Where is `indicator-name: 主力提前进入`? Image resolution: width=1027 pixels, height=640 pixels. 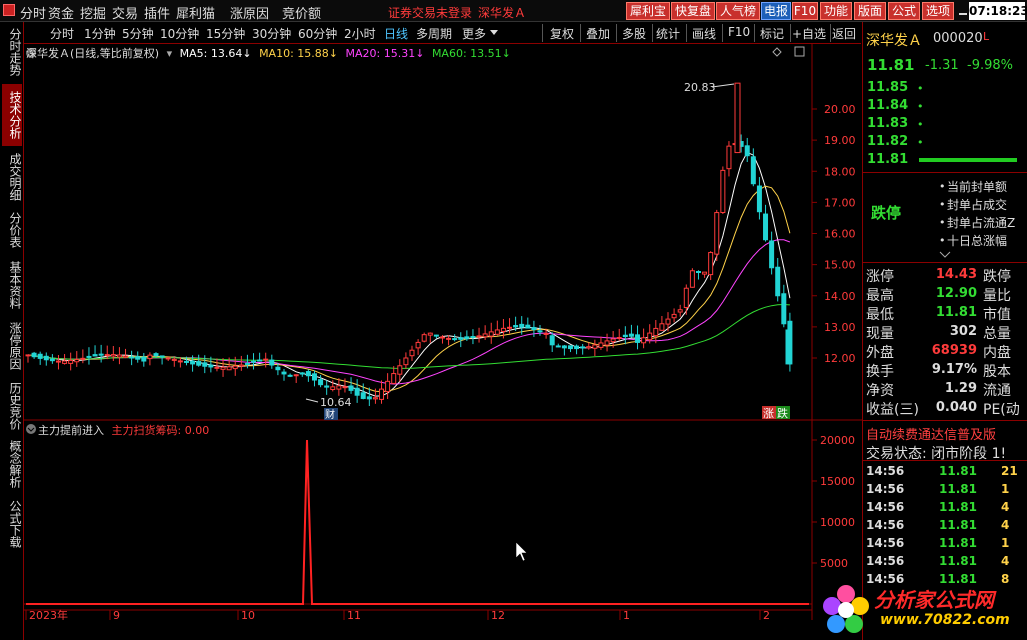
indicator-name: 主力提前进入 is located at coordinates (71, 430).